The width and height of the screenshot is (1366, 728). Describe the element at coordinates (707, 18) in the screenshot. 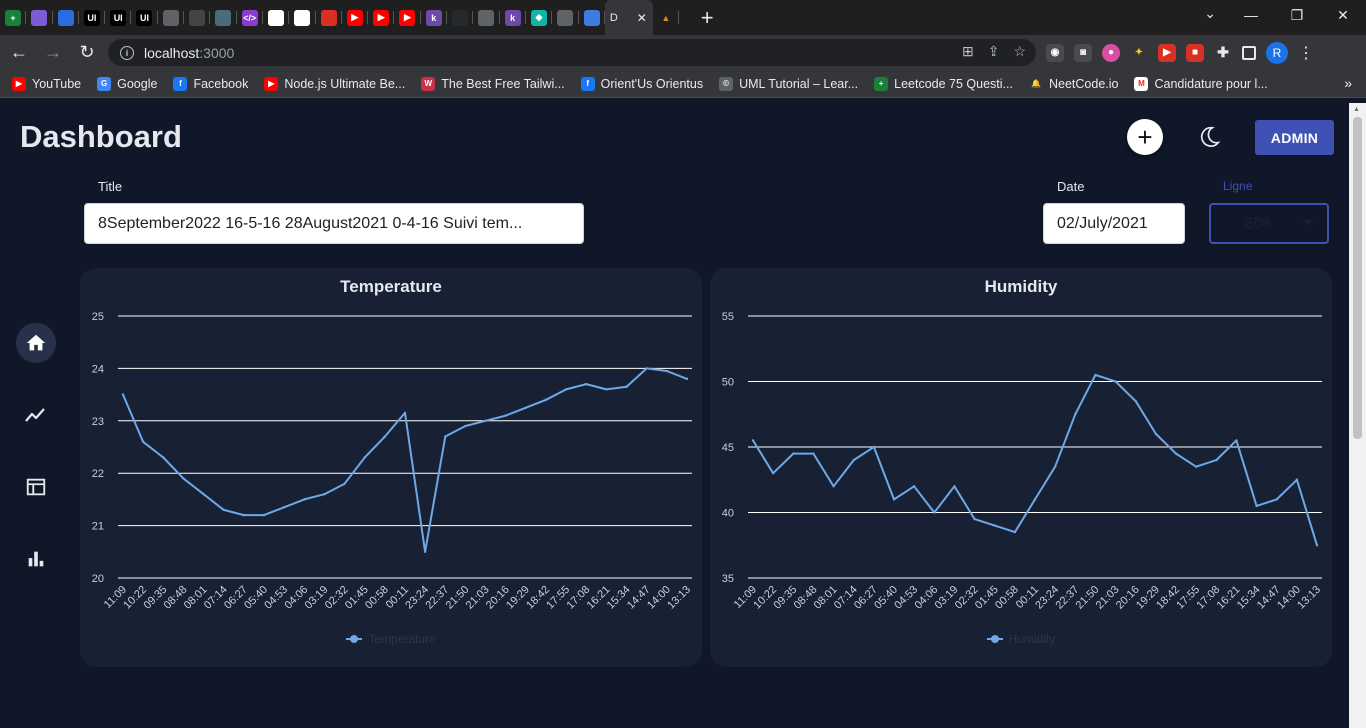

I see `new-tab-icon: +` at that location.